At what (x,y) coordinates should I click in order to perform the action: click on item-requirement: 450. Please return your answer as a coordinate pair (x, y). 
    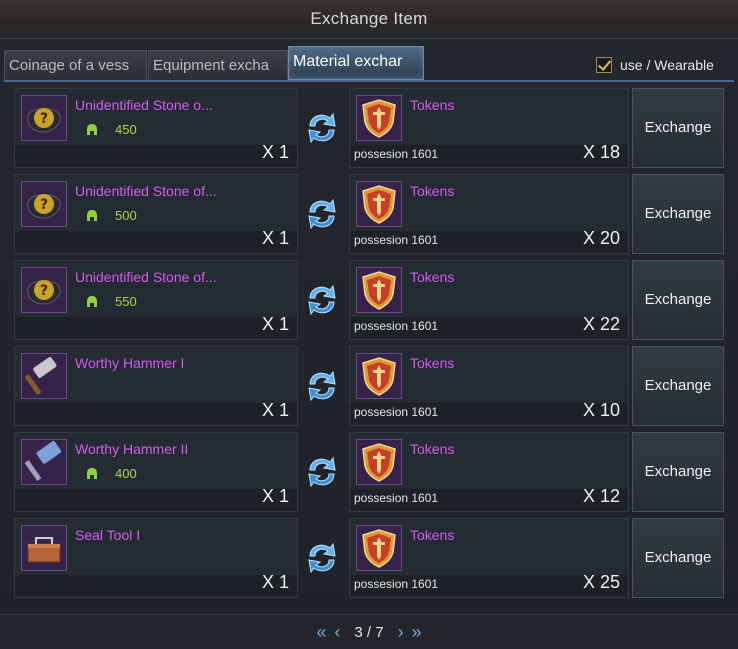
    Looking at the image, I should click on (111, 129).